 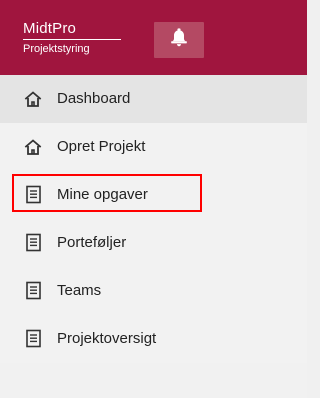 I want to click on sidebar-item-label: Opret Projekt, so click(x=101, y=146).